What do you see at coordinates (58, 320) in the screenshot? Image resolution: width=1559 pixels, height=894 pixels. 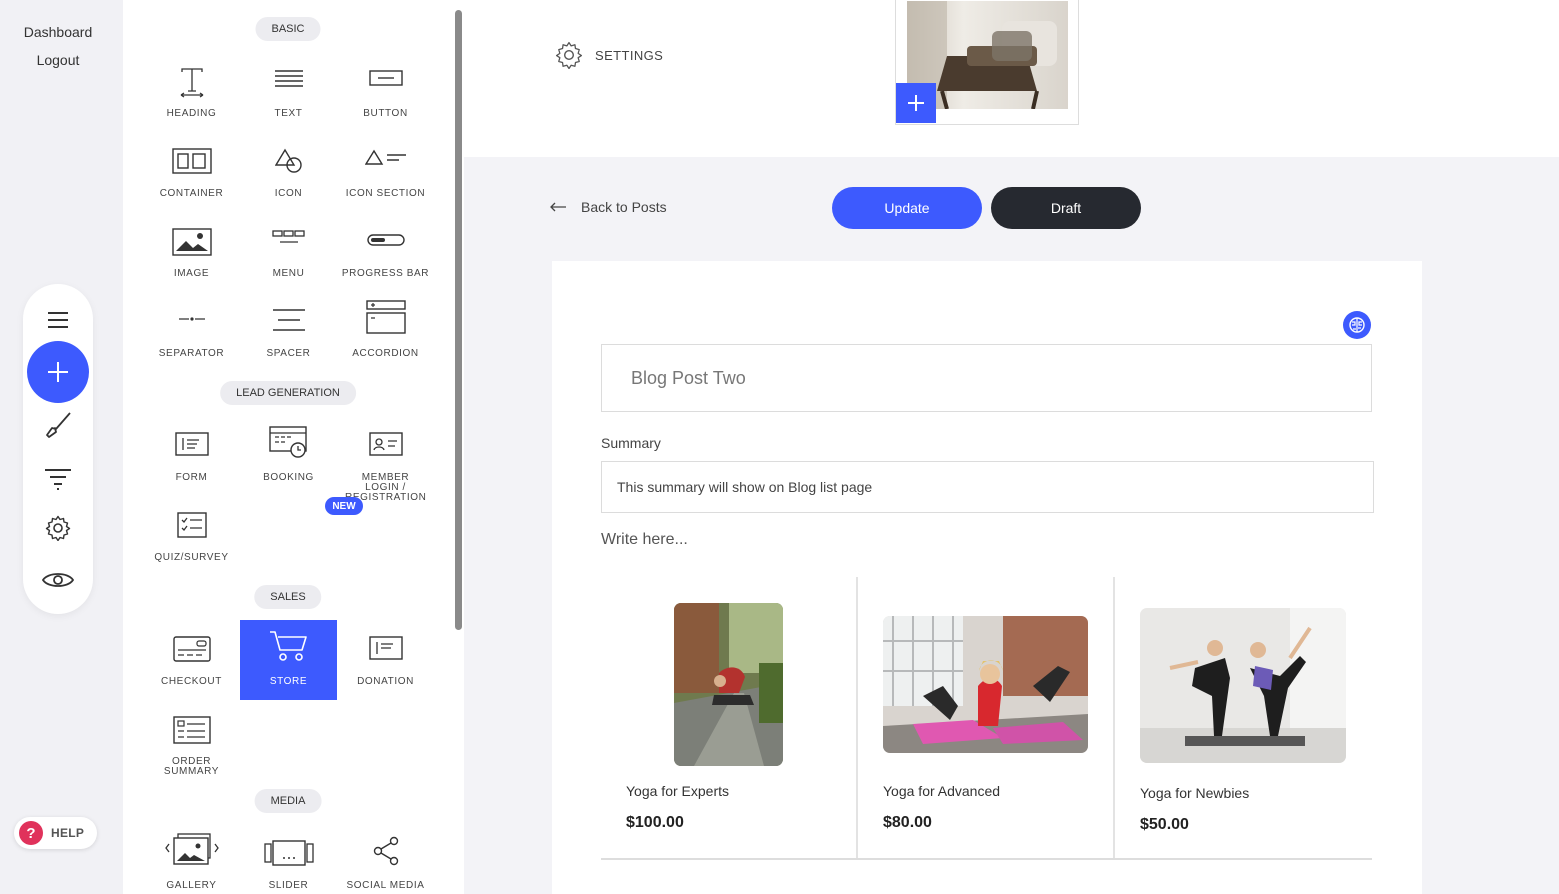 I see `menu-icon` at bounding box center [58, 320].